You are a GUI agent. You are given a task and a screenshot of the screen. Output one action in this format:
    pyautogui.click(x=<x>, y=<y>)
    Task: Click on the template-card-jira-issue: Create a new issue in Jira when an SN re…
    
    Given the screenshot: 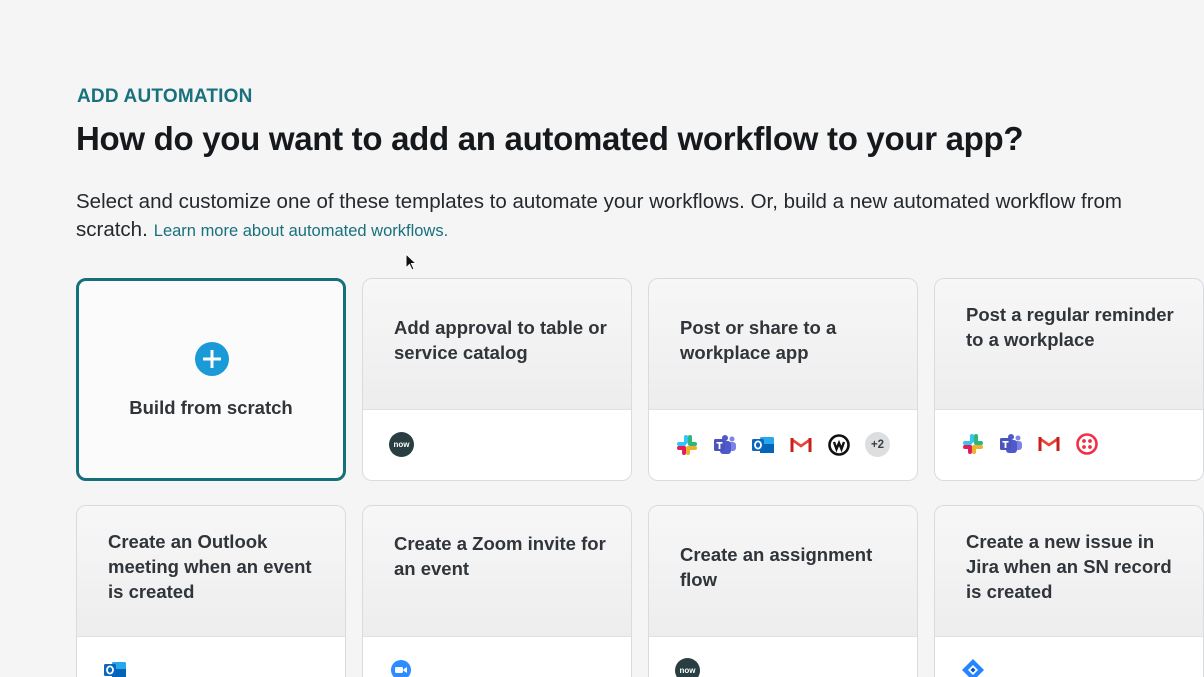 What is the action you would take?
    pyautogui.click(x=1069, y=591)
    